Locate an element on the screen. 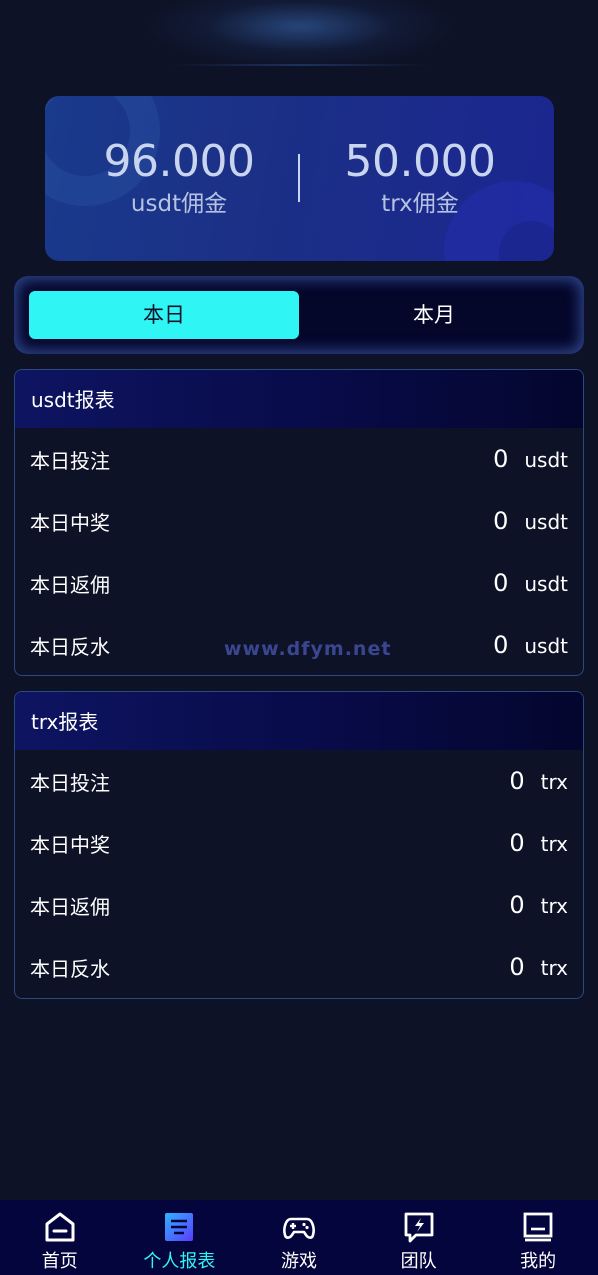 This screenshot has width=598, height=1275. commission-balance-card: 96.000 usdt佣金 50.000 trx佣金 is located at coordinates (299, 178).